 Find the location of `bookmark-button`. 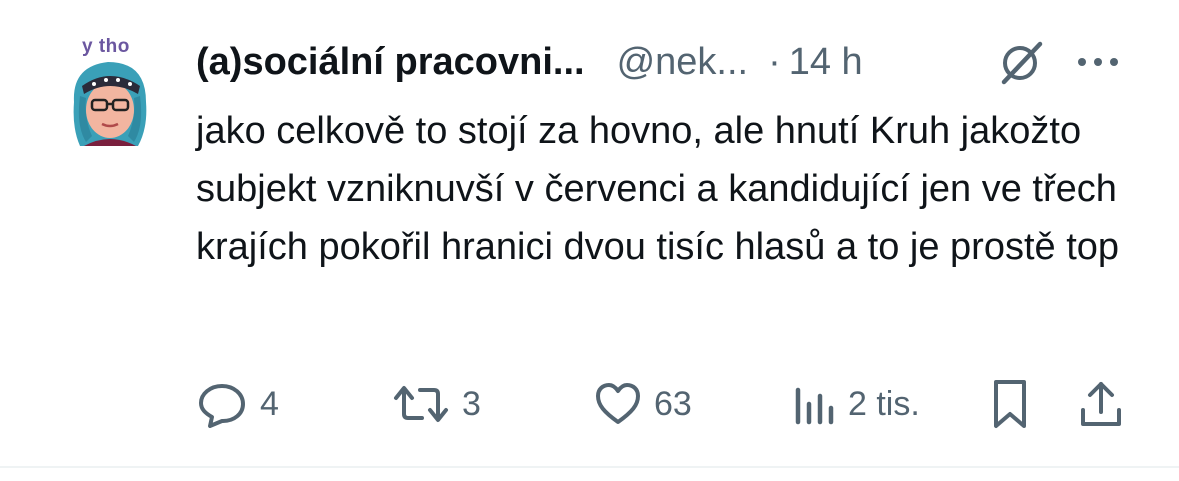

bookmark-button is located at coordinates (1010, 404).